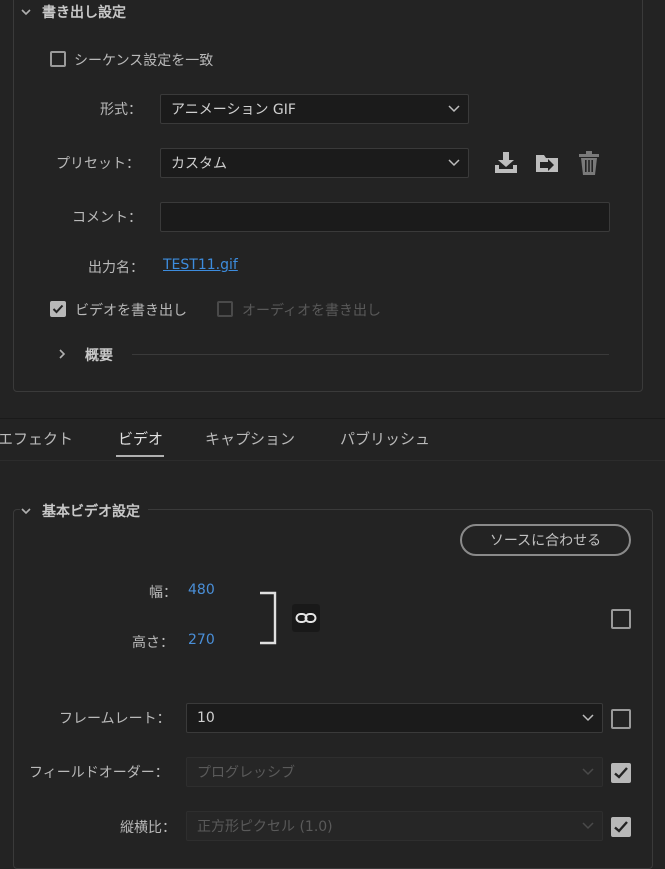 The width and height of the screenshot is (665, 869). I want to click on import-preset-button, so click(548, 163).